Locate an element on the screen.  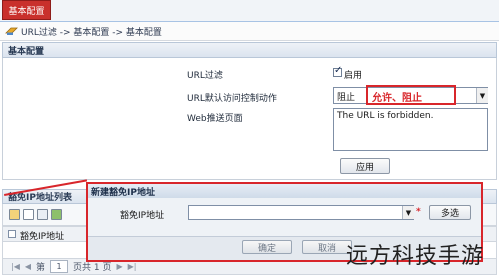
page-input: 1 is located at coordinates (59, 266).